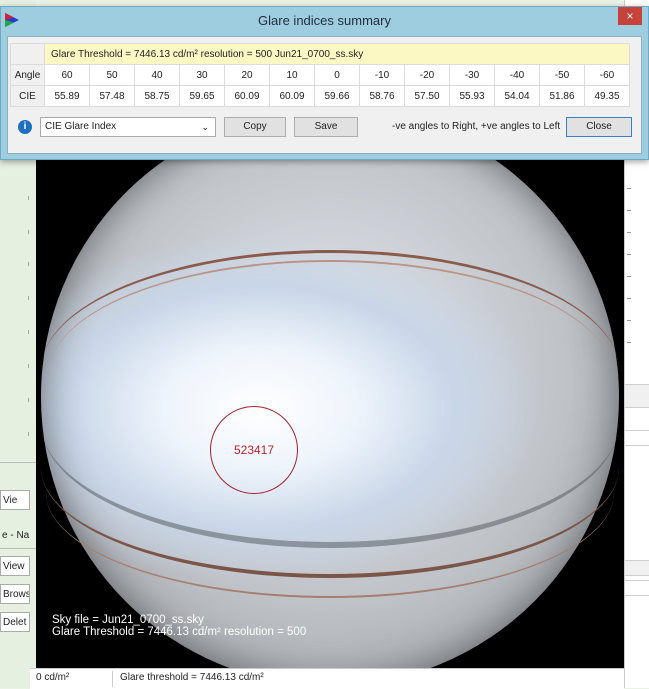 The width and height of the screenshot is (649, 689). I want to click on name-label: e - Na, so click(16, 535).